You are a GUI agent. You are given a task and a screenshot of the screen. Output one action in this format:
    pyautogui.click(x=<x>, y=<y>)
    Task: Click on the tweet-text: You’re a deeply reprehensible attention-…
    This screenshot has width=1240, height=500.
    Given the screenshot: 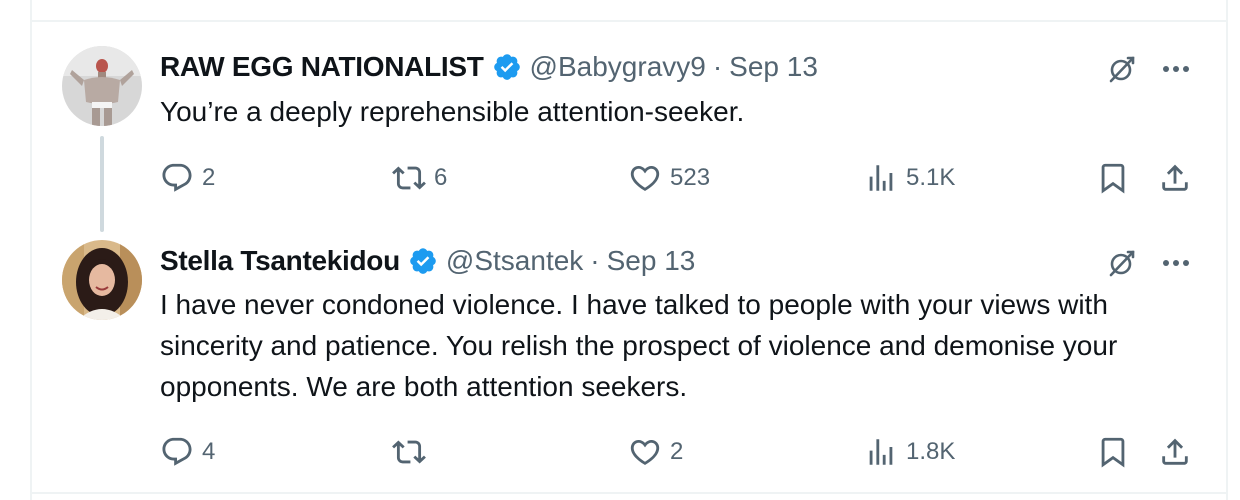 What is the action you would take?
    pyautogui.click(x=452, y=111)
    